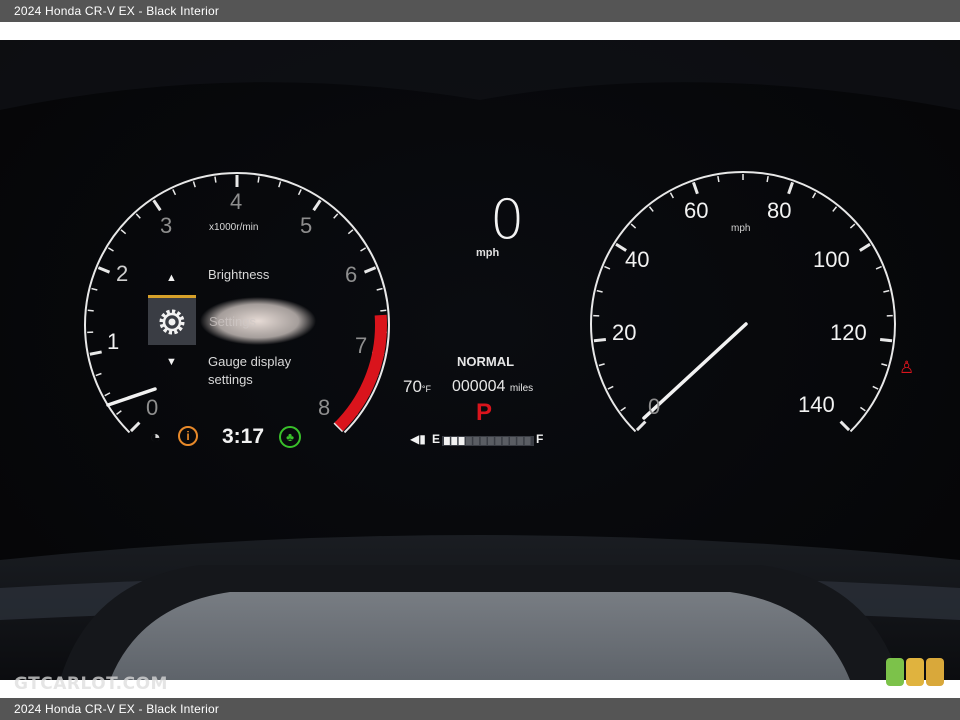 The width and height of the screenshot is (960, 720). I want to click on speed-ticks, so click(743, 302).